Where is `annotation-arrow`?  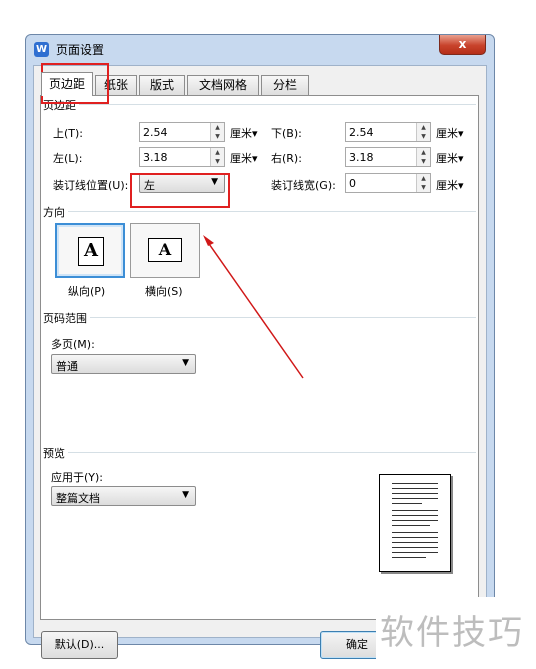 annotation-arrow is located at coordinates (253, 307).